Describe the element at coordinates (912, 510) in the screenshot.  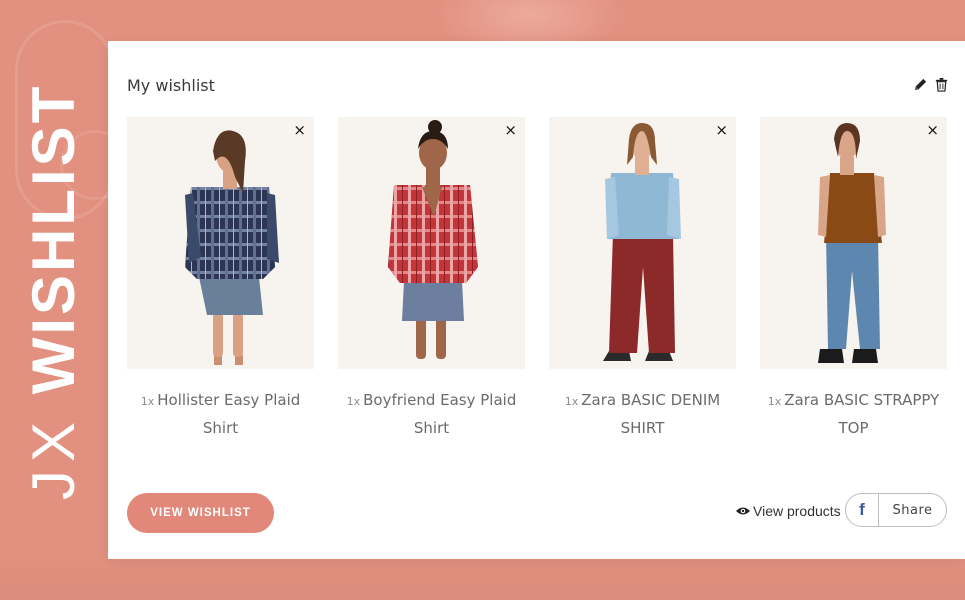
I see `share-label: Share` at that location.